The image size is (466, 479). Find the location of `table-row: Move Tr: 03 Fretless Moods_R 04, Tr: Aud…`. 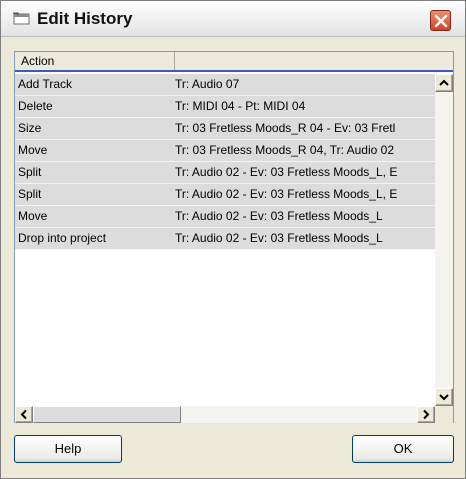

table-row: Move Tr: 03 Fretless Moods_R 04, Tr: Aud… is located at coordinates (225, 151).